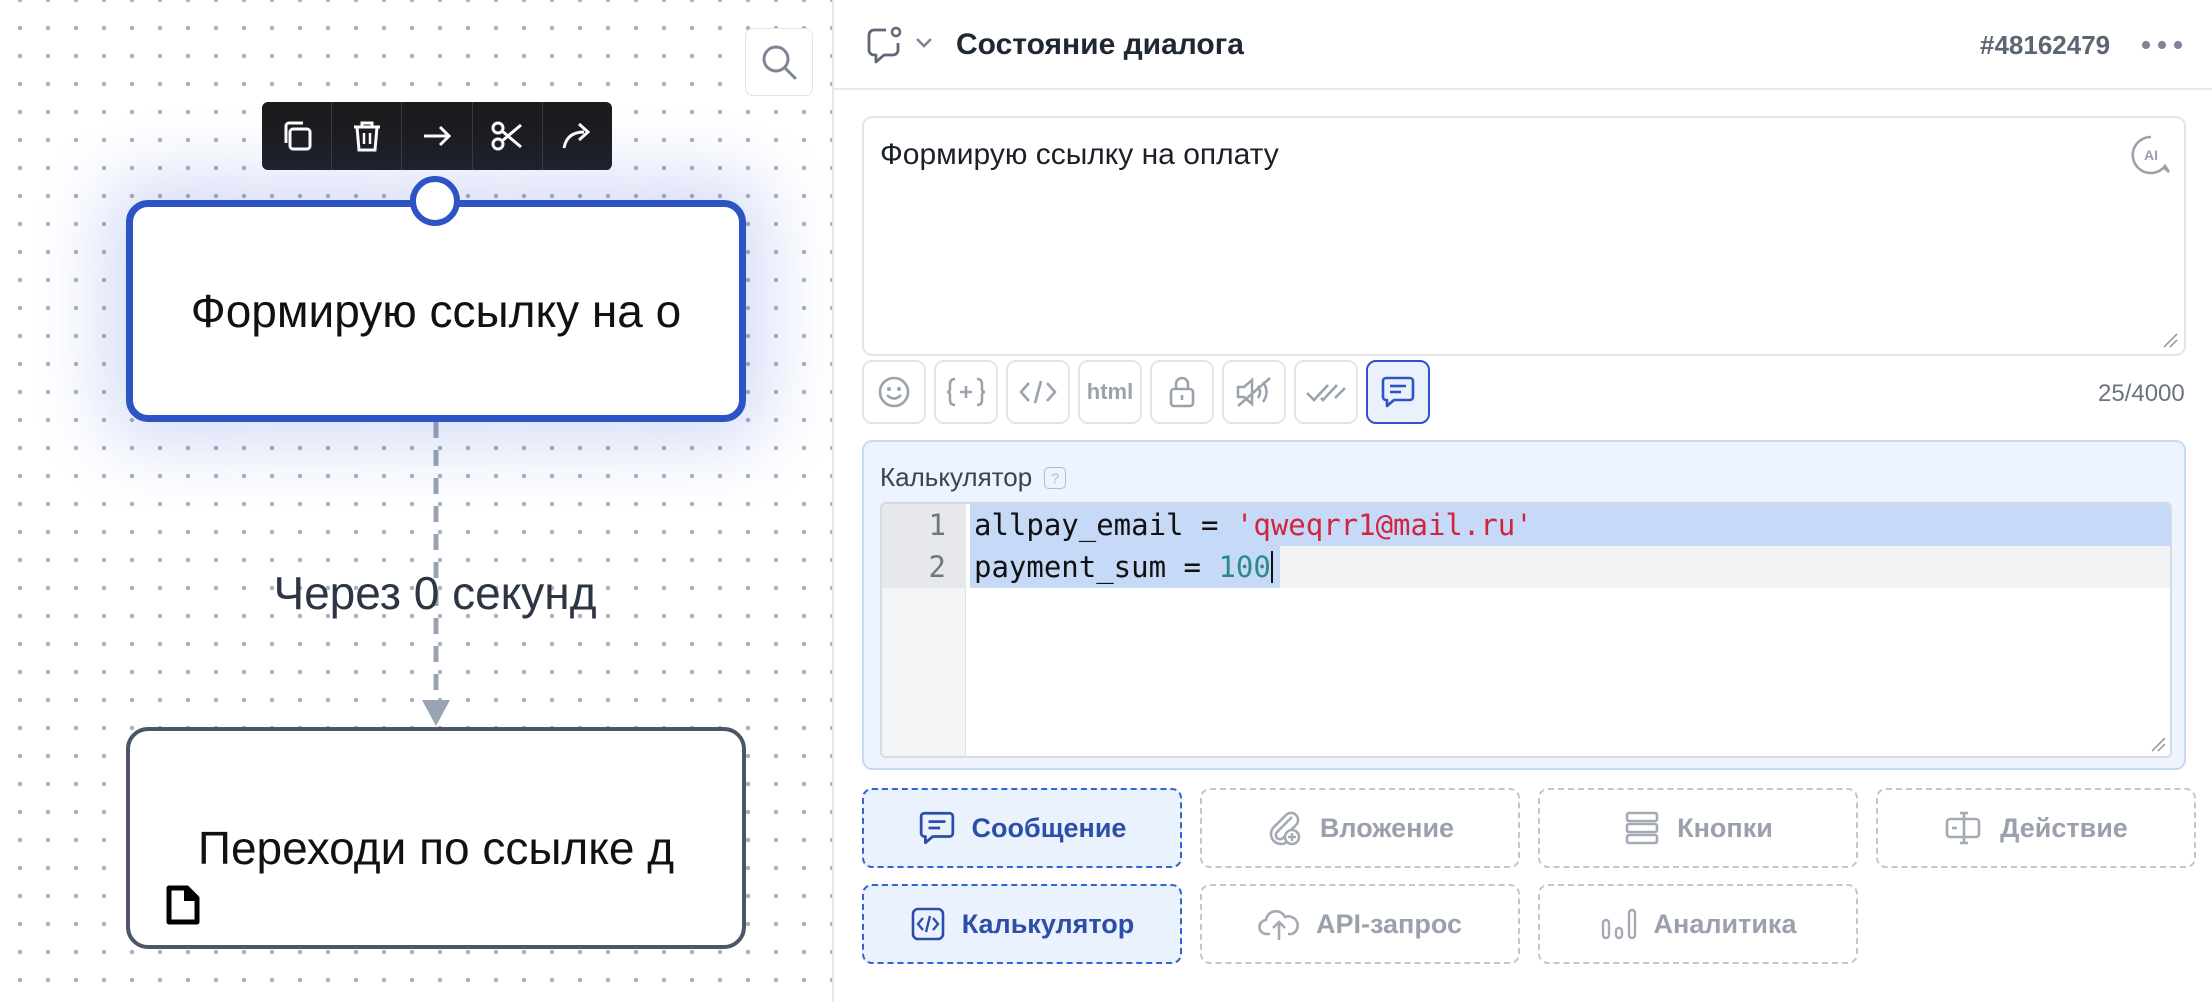 The image size is (2212, 1002). I want to click on node-text: Формирую ссылку на о, so click(436, 311).